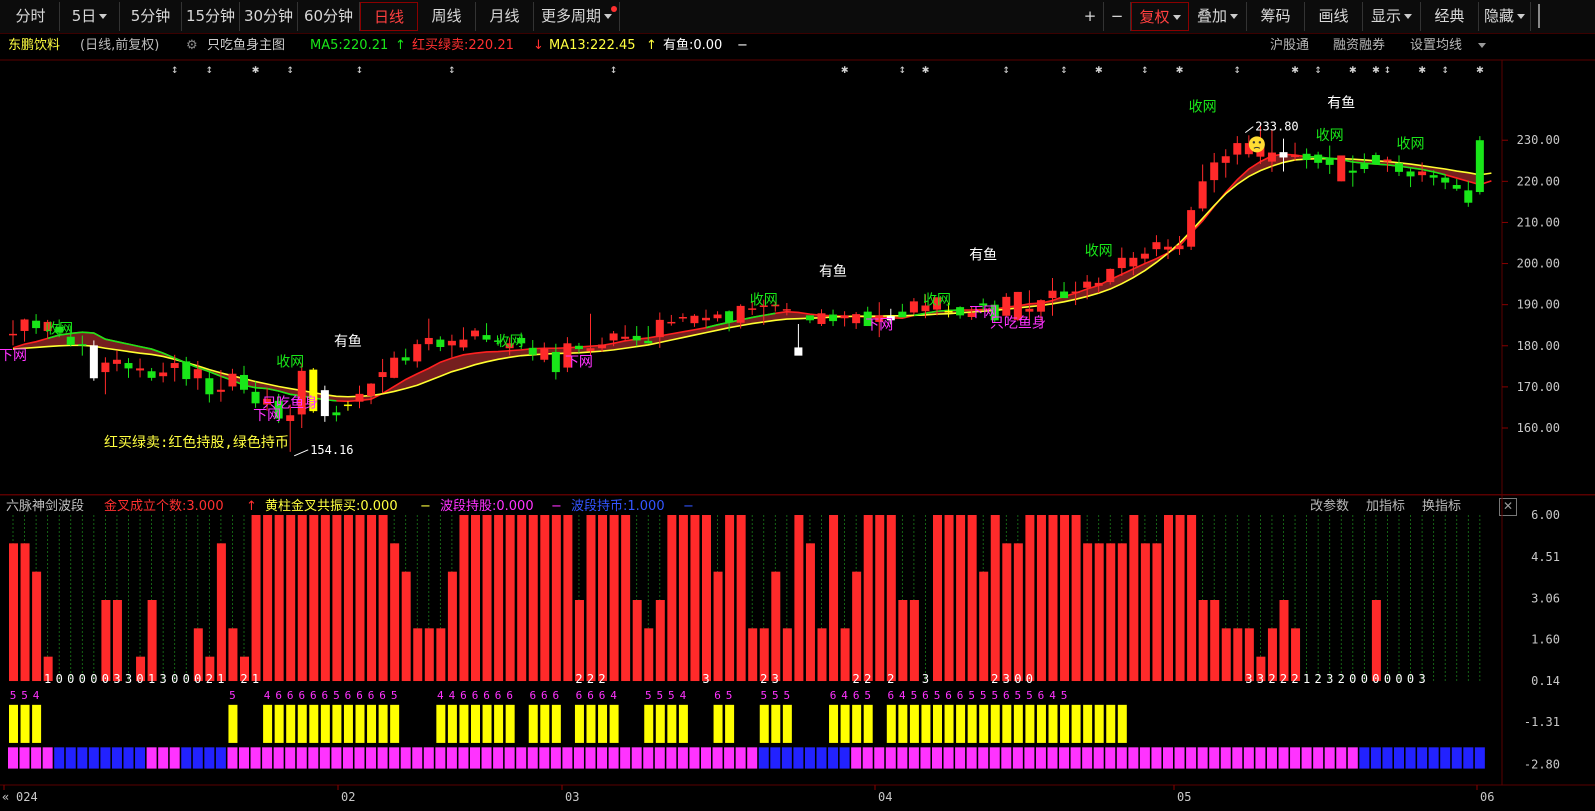 This screenshot has width=1595, height=811. What do you see at coordinates (1436, 46) in the screenshot?
I see `ma-settings-link: 设置均线` at bounding box center [1436, 46].